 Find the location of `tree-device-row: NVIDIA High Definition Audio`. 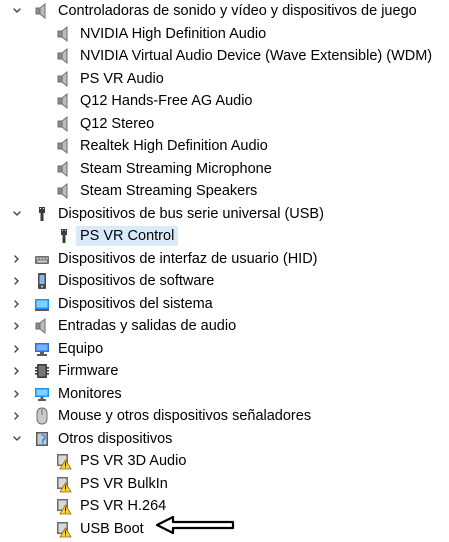

tree-device-row: NVIDIA High Definition Audio is located at coordinates (224, 34).